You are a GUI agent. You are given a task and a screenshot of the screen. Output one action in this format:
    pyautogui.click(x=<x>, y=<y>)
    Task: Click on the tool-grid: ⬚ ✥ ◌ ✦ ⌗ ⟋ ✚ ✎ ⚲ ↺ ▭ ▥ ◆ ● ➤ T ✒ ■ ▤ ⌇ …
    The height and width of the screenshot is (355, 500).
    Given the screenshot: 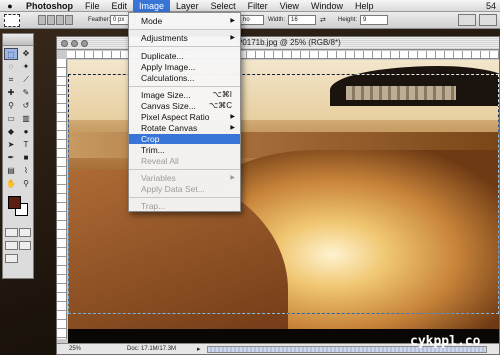 What is the action you would take?
    pyautogui.click(x=18, y=119)
    